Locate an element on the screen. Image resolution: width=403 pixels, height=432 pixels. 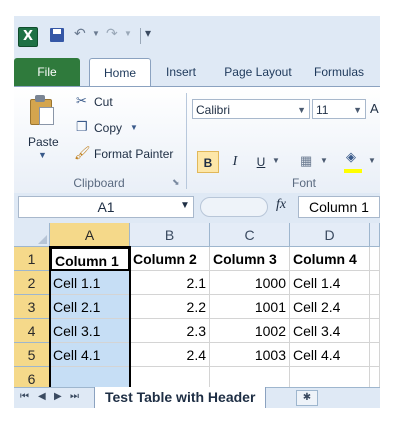
column-header-b: B is located at coordinates (170, 235).